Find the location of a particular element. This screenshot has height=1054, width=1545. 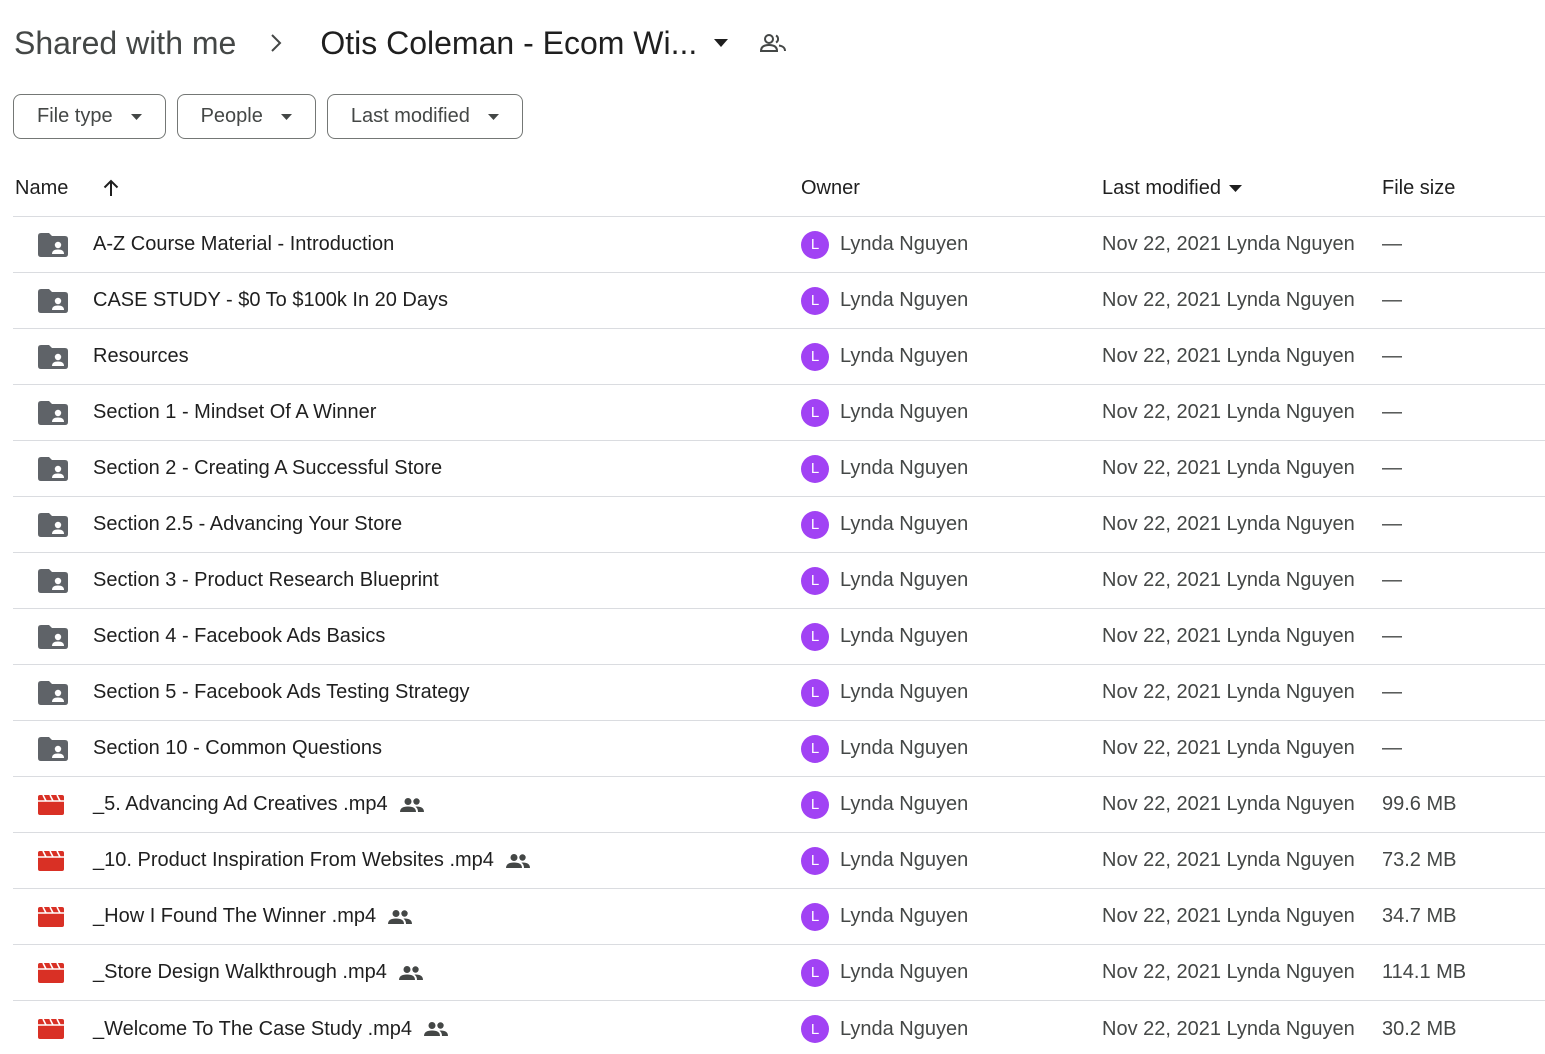

file-name-cell: Section 10 - Common Questions is located at coordinates (407, 748).